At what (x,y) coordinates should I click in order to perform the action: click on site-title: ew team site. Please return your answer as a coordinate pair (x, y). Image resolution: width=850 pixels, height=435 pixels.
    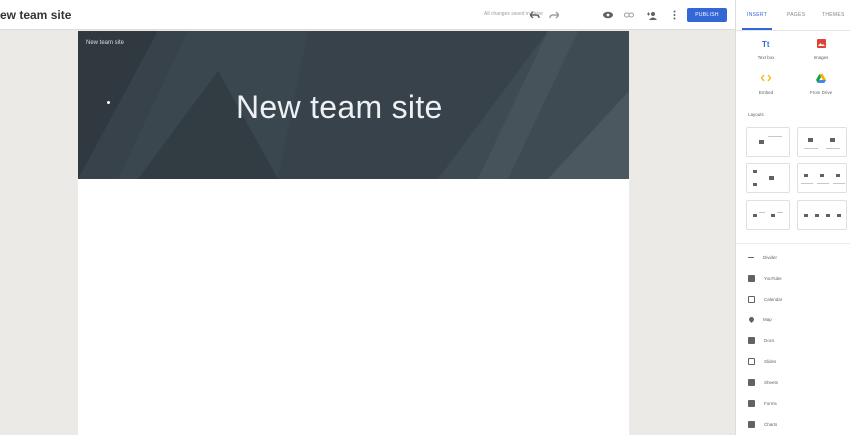
    Looking at the image, I should click on (35, 15).